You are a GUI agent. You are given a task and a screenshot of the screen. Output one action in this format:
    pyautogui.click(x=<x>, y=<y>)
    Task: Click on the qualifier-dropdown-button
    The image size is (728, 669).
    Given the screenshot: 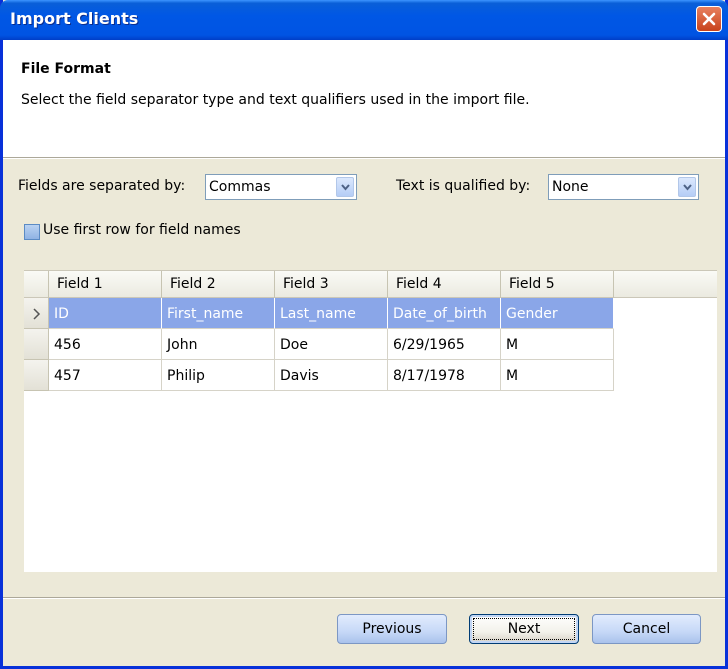 What is the action you would take?
    pyautogui.click(x=687, y=187)
    